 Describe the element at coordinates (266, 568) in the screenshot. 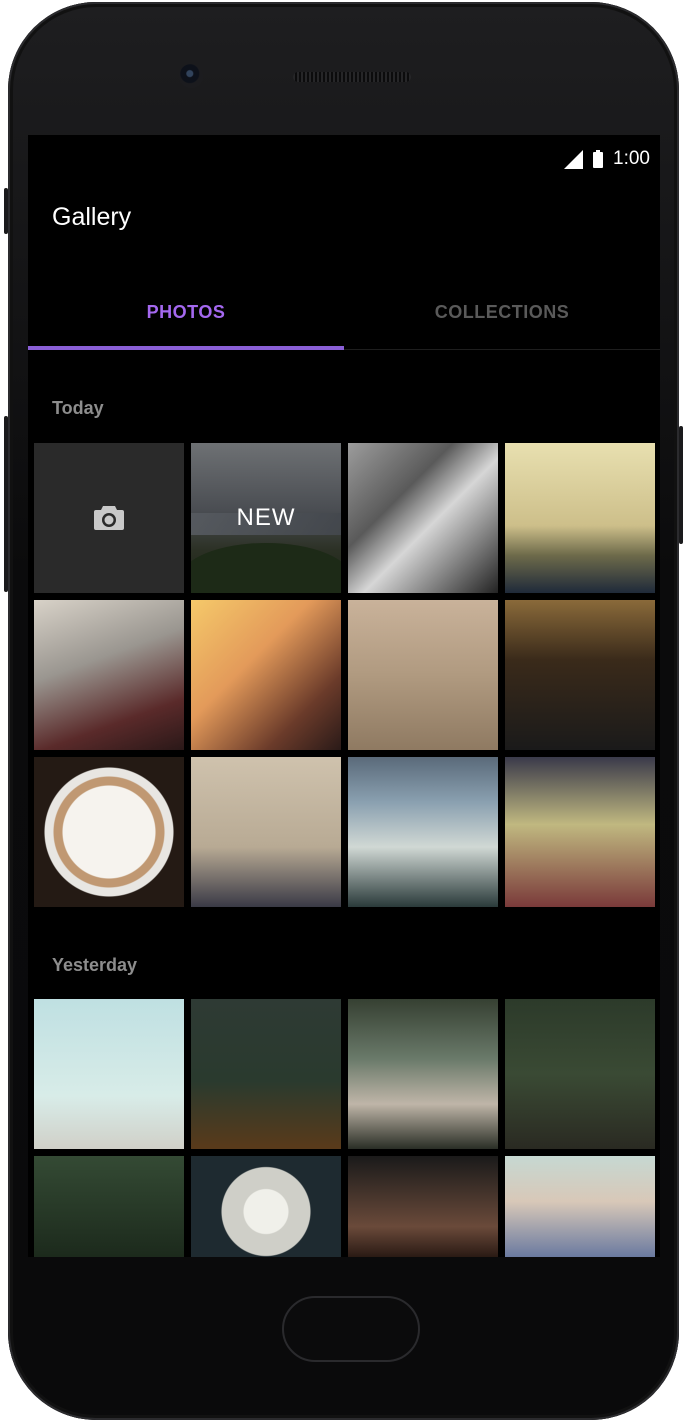

I see `photo-background` at that location.